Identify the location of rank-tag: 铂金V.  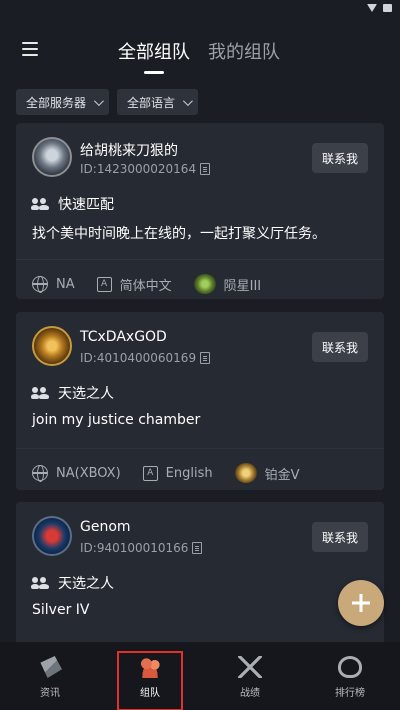
(267, 473).